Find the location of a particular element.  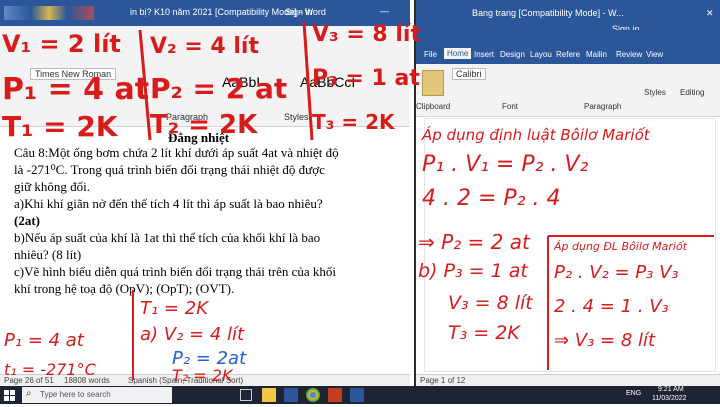

hand-t2: T₂ = 2K is located at coordinates (204, 125).